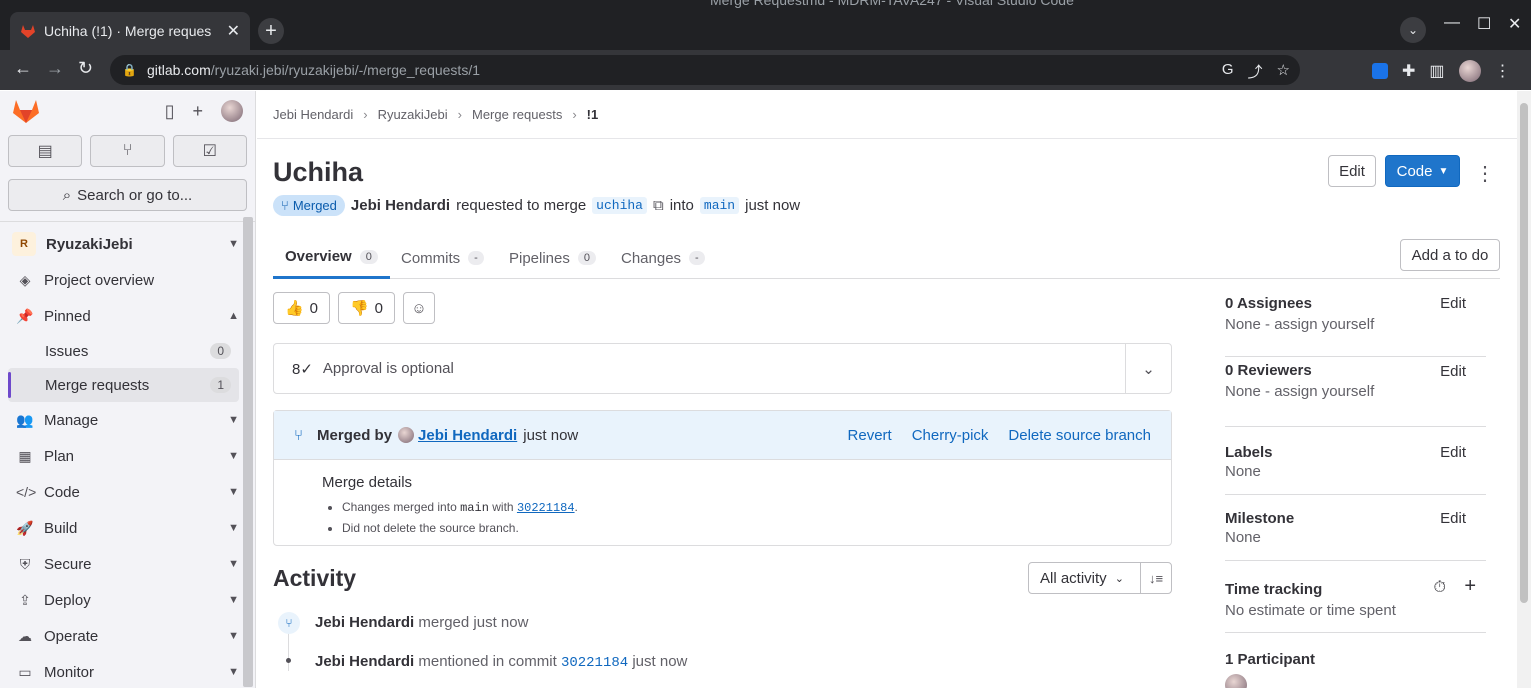 This screenshot has width=1531, height=690. I want to click on back-icon: ←, so click(23, 68).